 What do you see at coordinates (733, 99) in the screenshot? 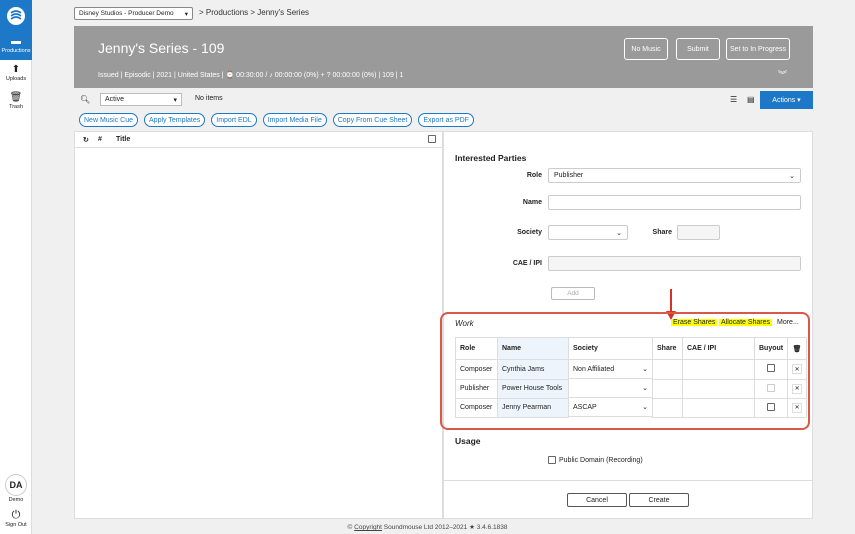
I see `list-view-icon: ☰` at bounding box center [733, 99].